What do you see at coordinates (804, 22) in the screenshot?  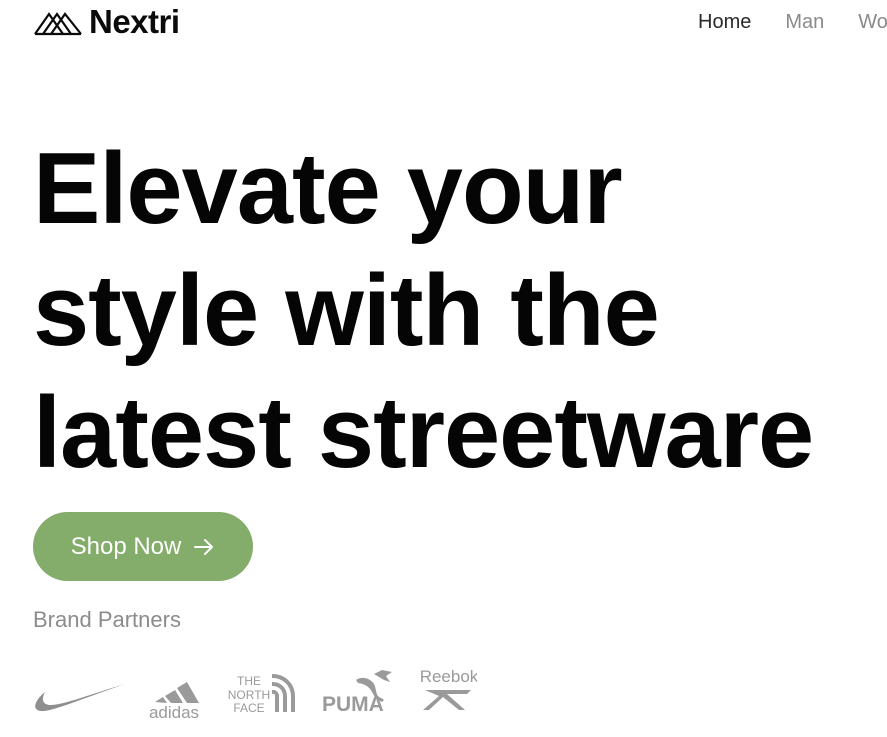 I see `nav-item-man: Man` at bounding box center [804, 22].